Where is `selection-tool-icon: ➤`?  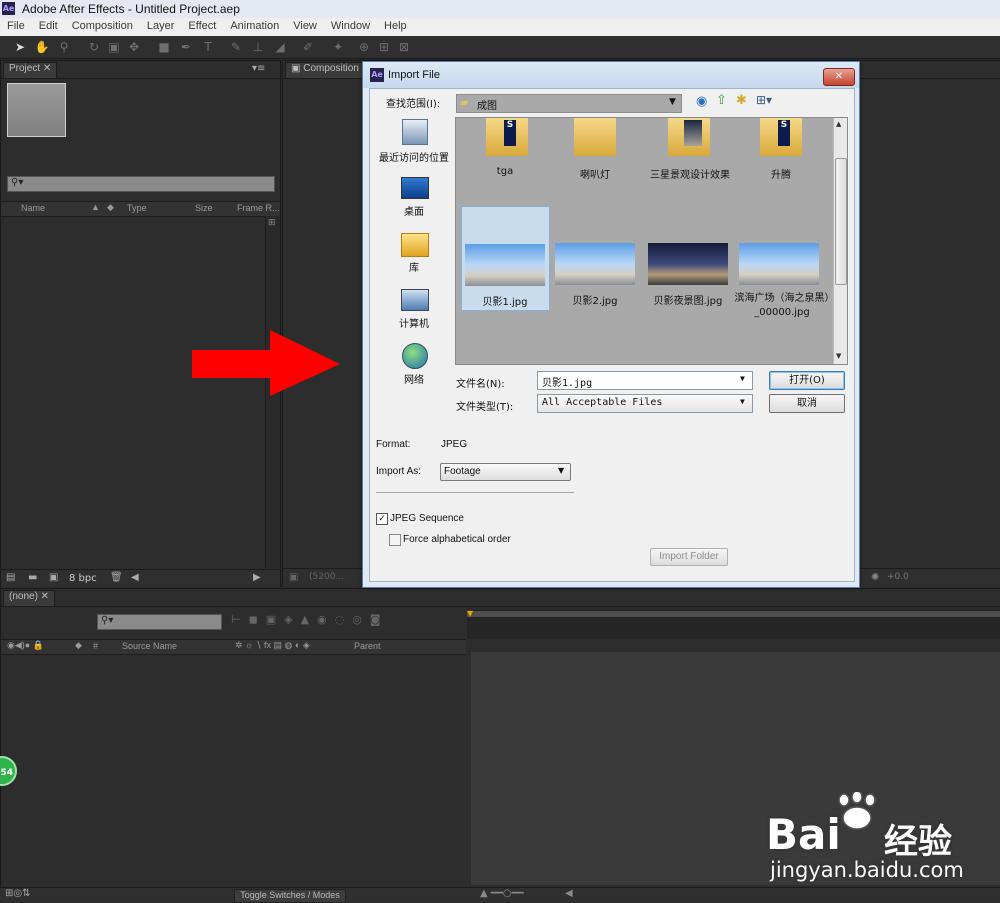 selection-tool-icon: ➤ is located at coordinates (20, 47).